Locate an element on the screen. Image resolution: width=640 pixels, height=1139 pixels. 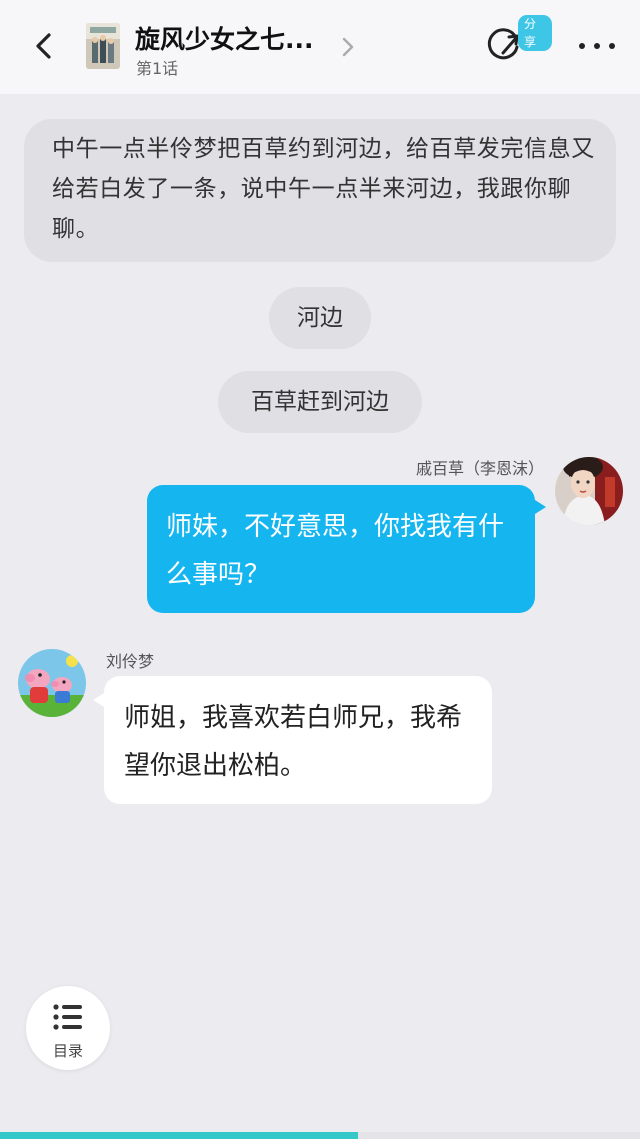
more-button is located at coordinates (597, 46).